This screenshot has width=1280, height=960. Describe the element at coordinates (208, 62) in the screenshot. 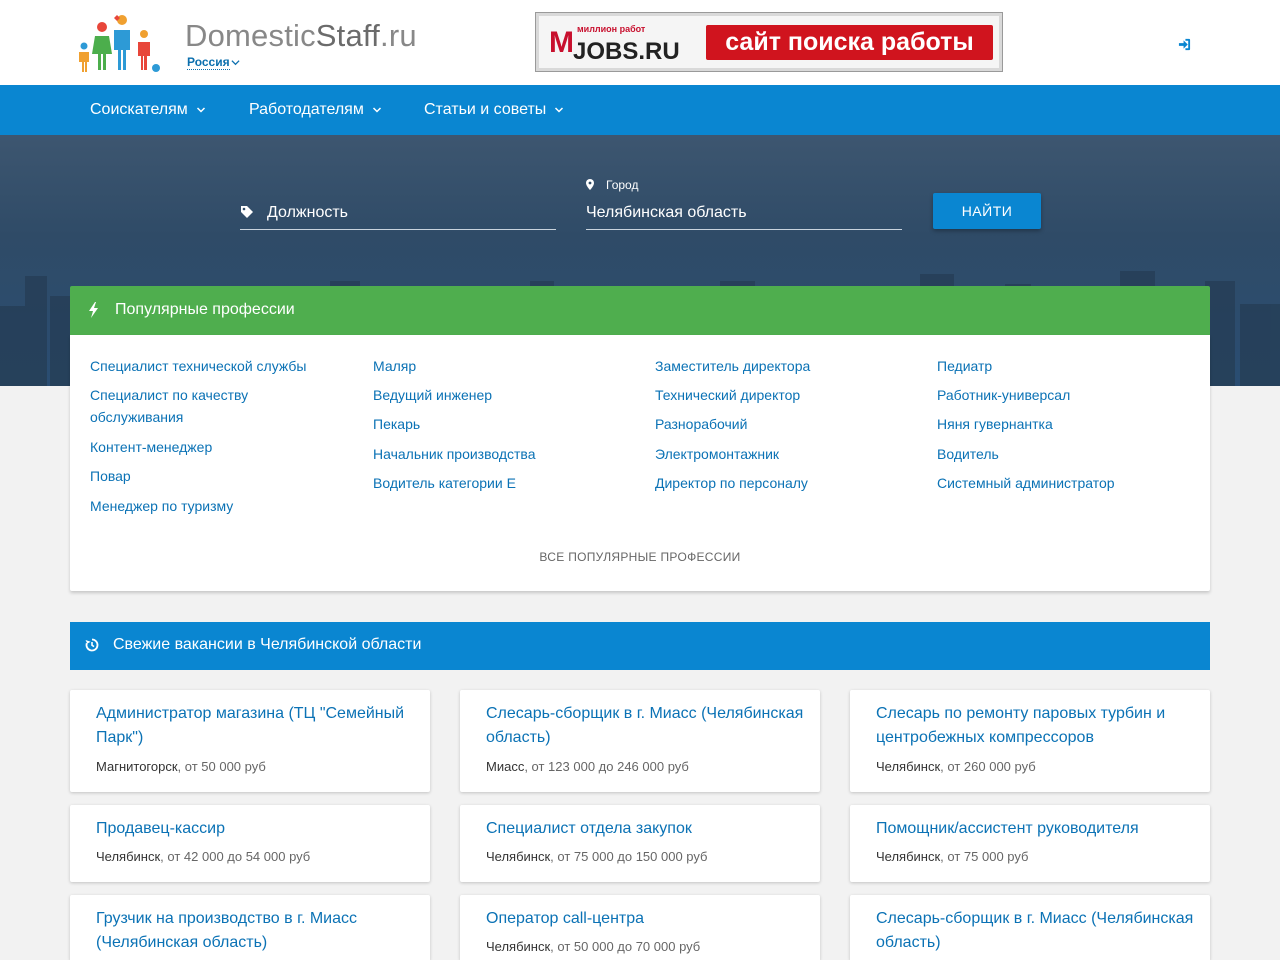

I see `region-selector: Россия` at that location.